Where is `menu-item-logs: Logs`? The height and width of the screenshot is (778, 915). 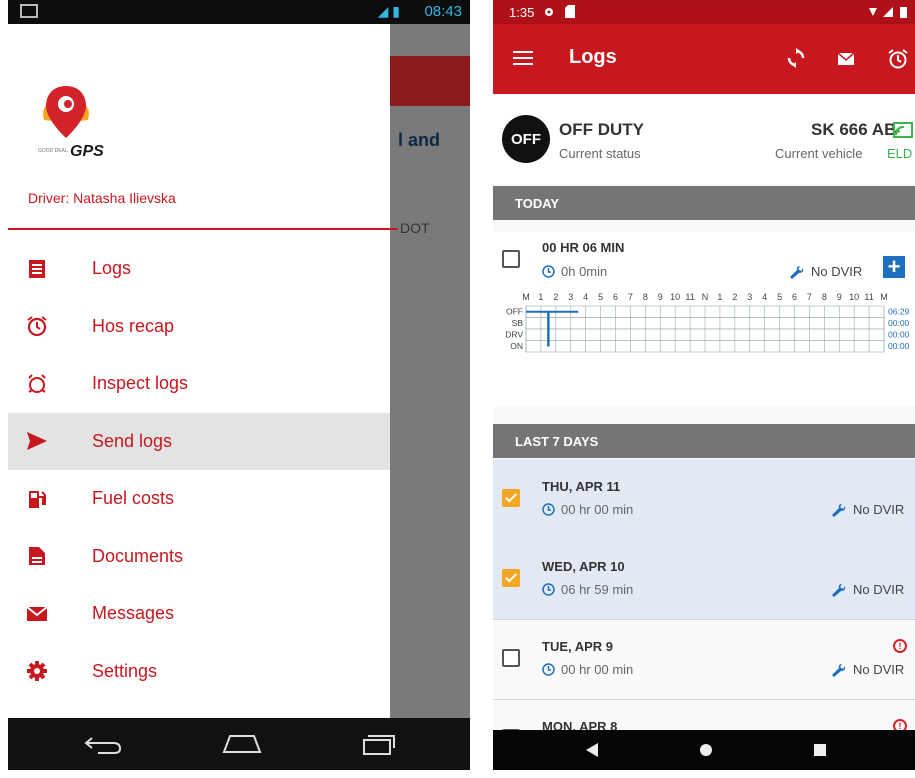 menu-item-logs: Logs is located at coordinates (199, 269).